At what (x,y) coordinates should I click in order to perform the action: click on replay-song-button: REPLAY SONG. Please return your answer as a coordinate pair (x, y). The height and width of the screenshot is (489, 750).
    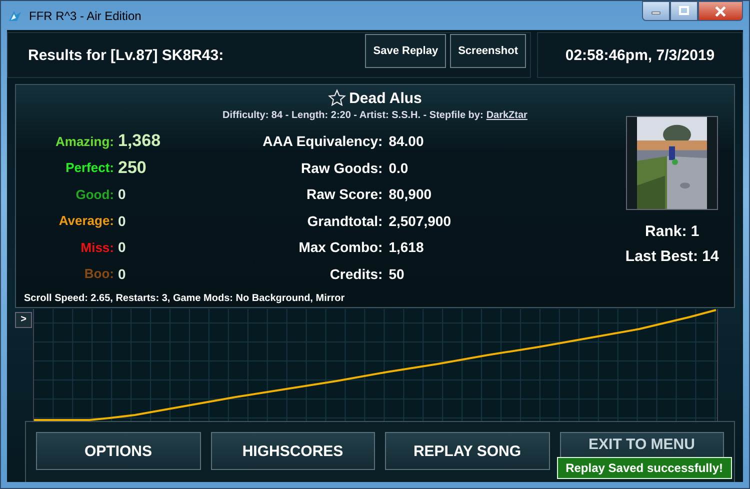
    Looking at the image, I should click on (467, 451).